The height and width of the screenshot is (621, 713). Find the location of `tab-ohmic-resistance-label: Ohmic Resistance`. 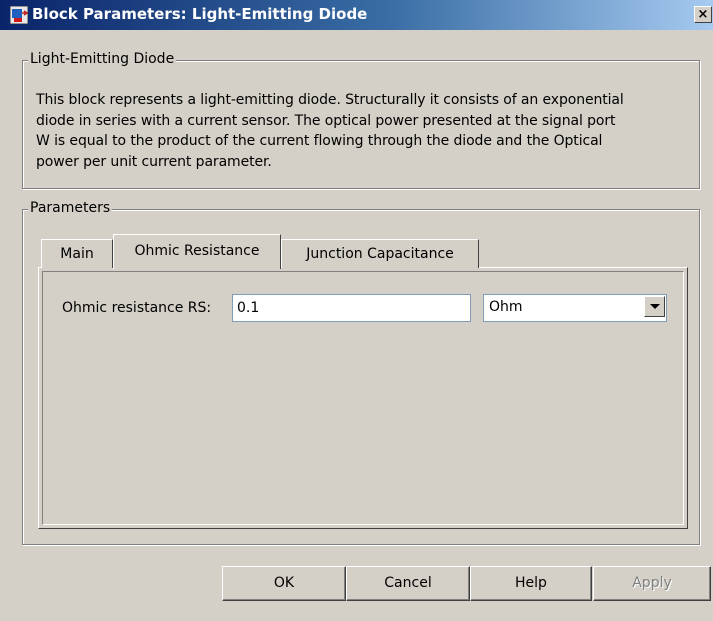

tab-ohmic-resistance-label: Ohmic Resistance is located at coordinates (197, 251).